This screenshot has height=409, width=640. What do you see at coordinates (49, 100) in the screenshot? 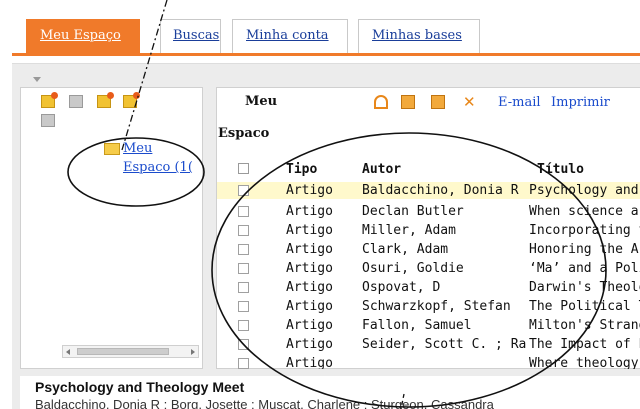
I see `new-folder-icon` at bounding box center [49, 100].